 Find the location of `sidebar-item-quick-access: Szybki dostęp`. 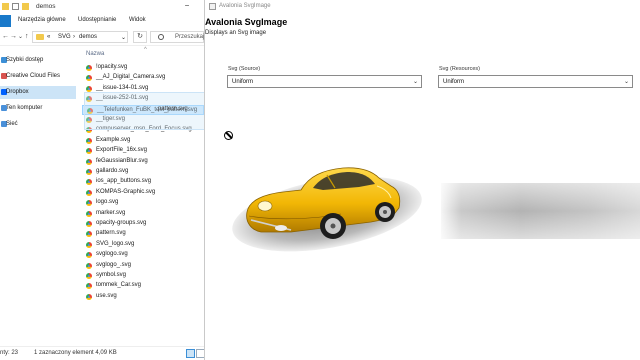

sidebar-item-quick-access: Szybki dostęp is located at coordinates (38, 60).